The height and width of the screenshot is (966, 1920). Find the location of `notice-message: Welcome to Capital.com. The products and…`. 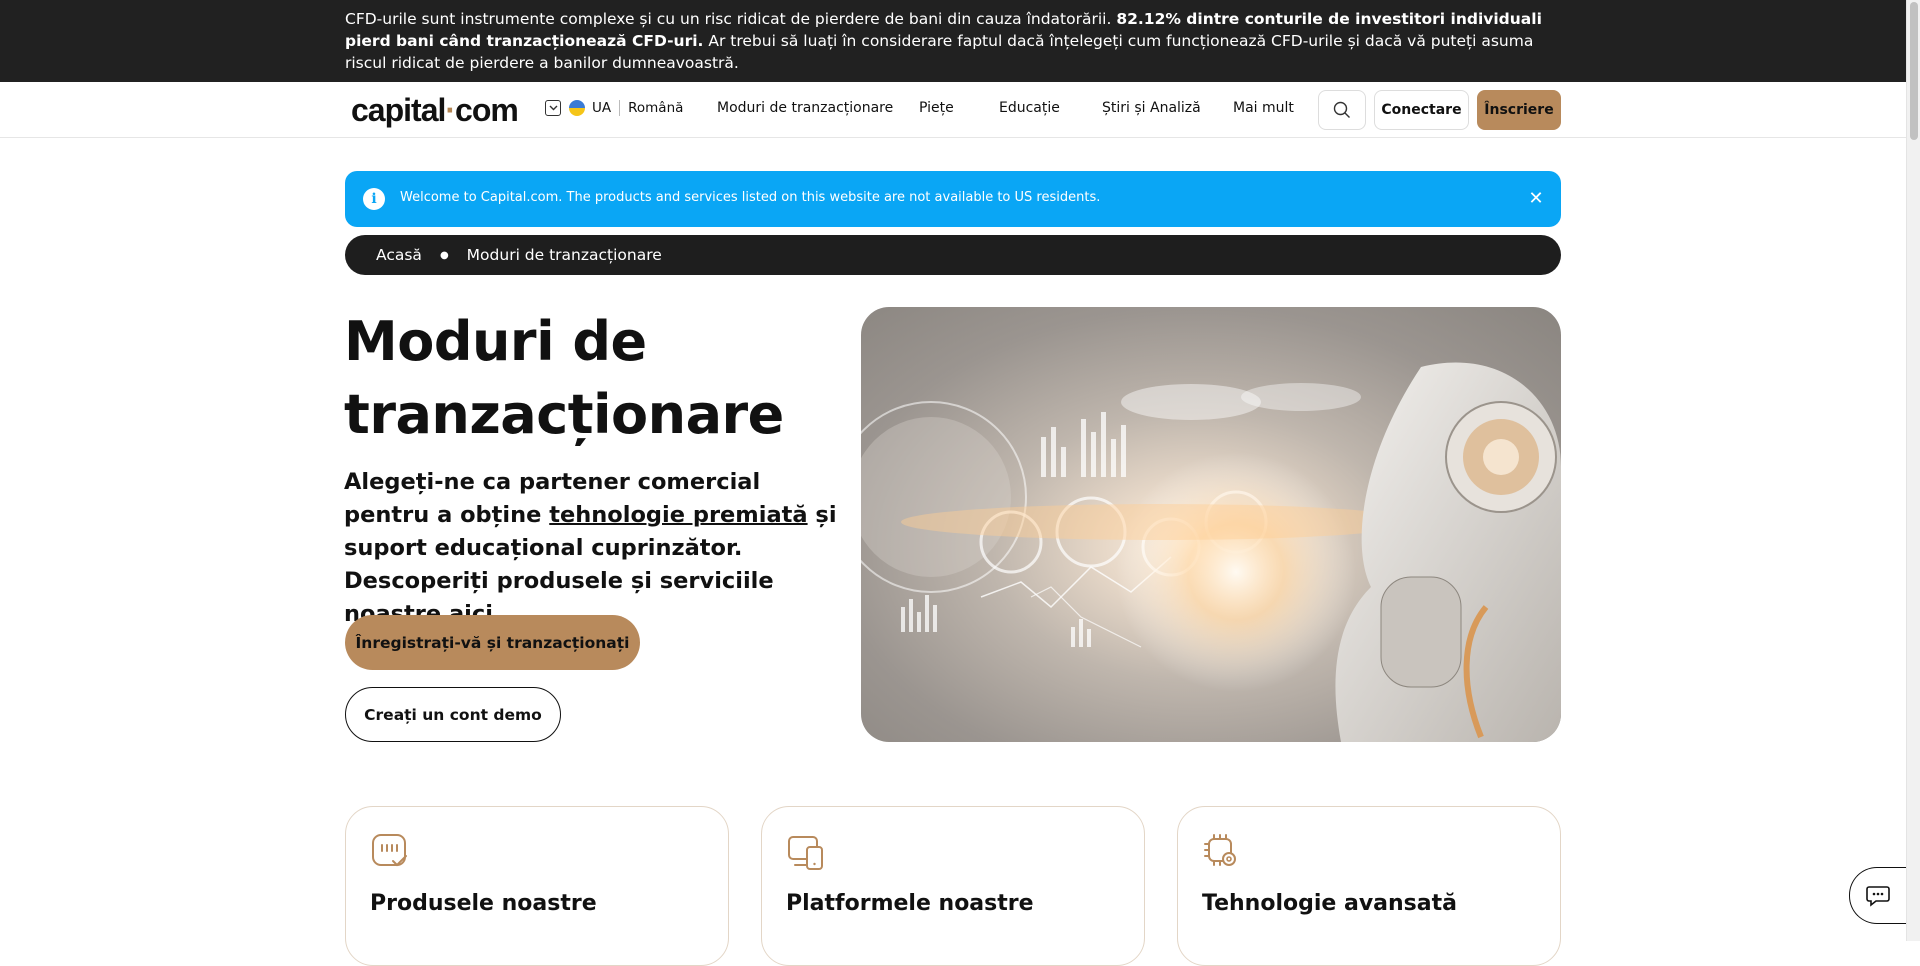

notice-message: Welcome to Capital.com. The products and… is located at coordinates (750, 197).